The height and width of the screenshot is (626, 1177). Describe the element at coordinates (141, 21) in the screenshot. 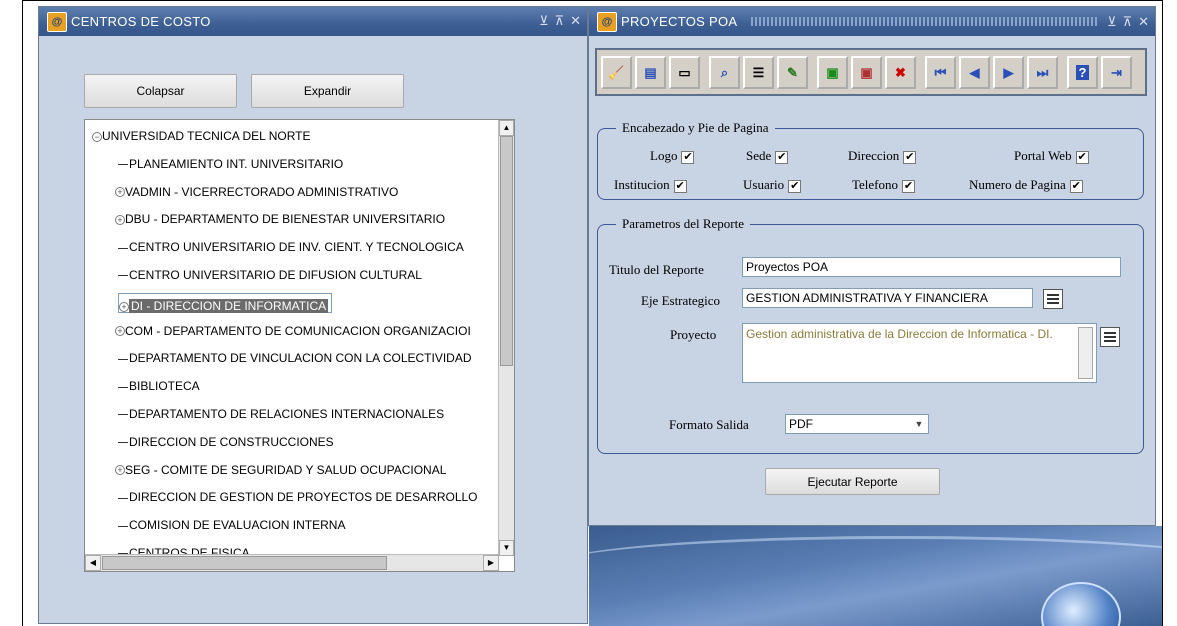

I see `window-title: CENTROS DE COSTO` at that location.